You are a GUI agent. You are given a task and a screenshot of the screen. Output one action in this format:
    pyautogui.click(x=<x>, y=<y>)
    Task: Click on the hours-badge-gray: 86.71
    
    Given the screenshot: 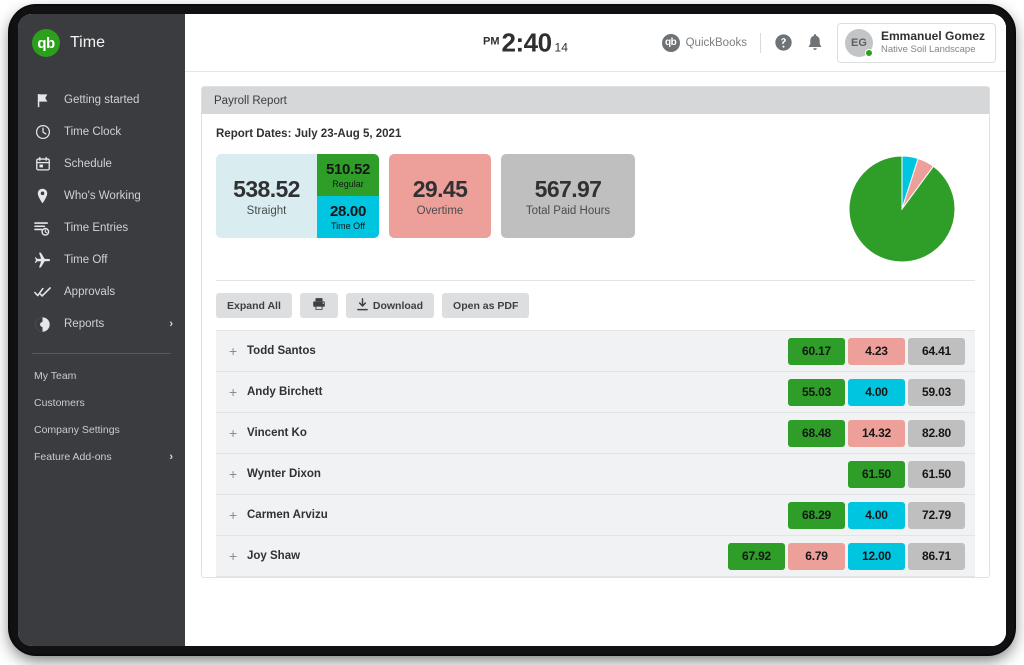 What is the action you would take?
    pyautogui.click(x=936, y=556)
    